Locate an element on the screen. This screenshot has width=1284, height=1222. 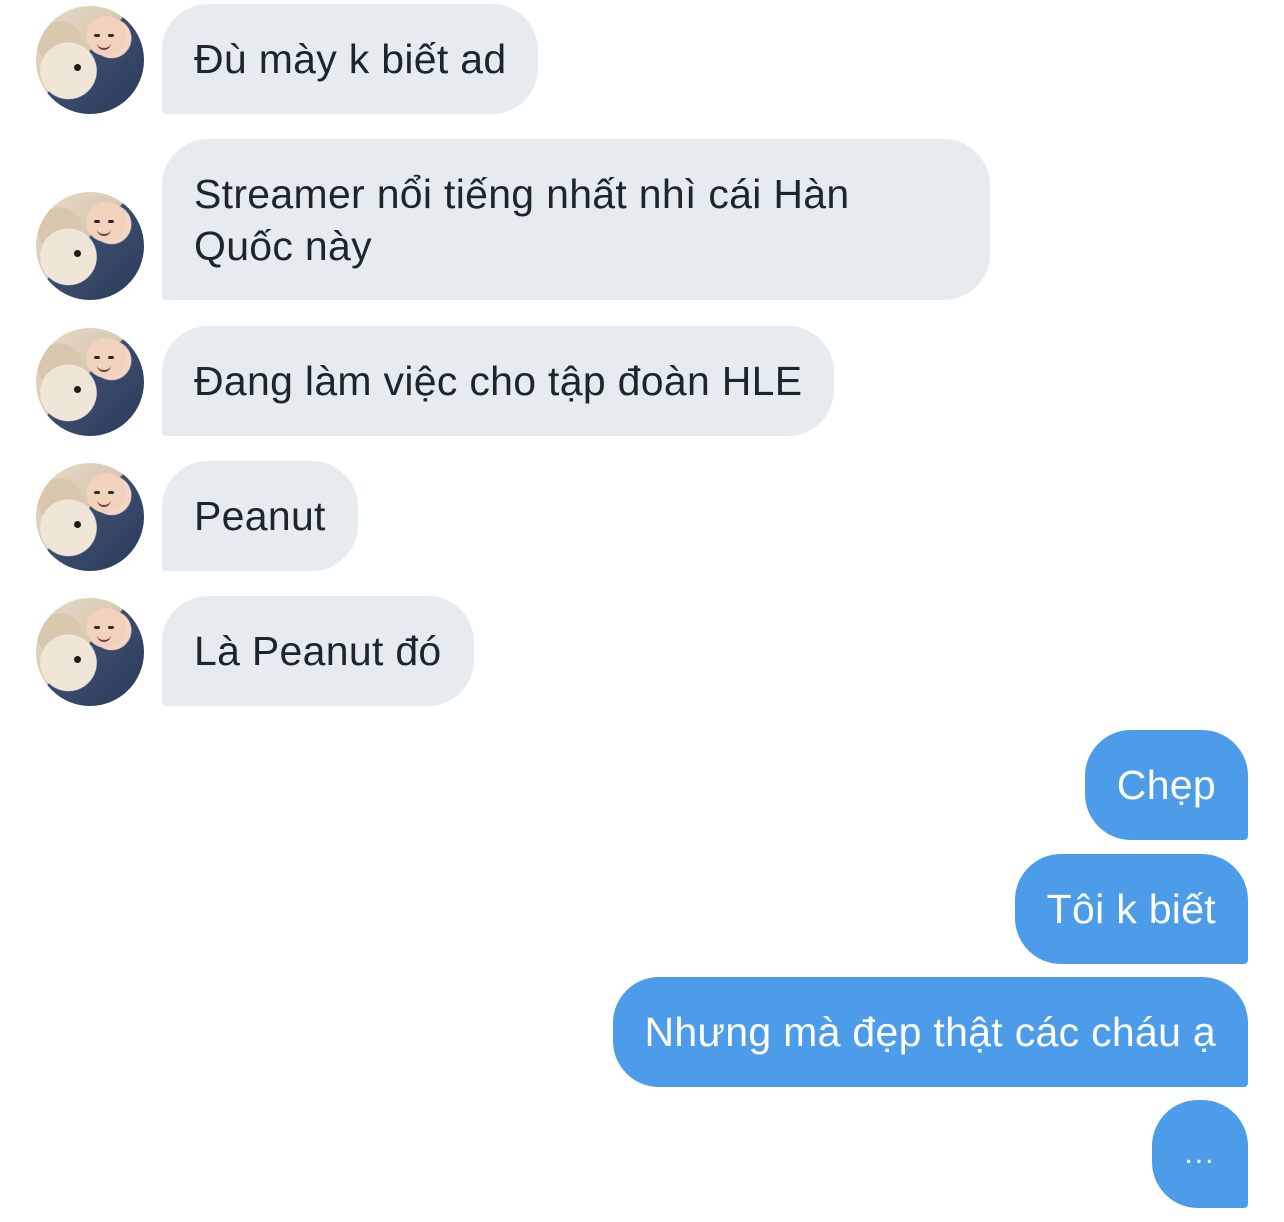
message-bubble-incoming: Đù mày k biết ad is located at coordinates (350, 59).